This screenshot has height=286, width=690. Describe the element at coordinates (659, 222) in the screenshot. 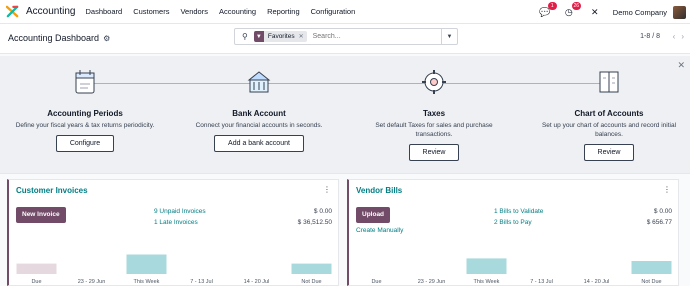

I see `pay-amount: $ 656.77` at that location.